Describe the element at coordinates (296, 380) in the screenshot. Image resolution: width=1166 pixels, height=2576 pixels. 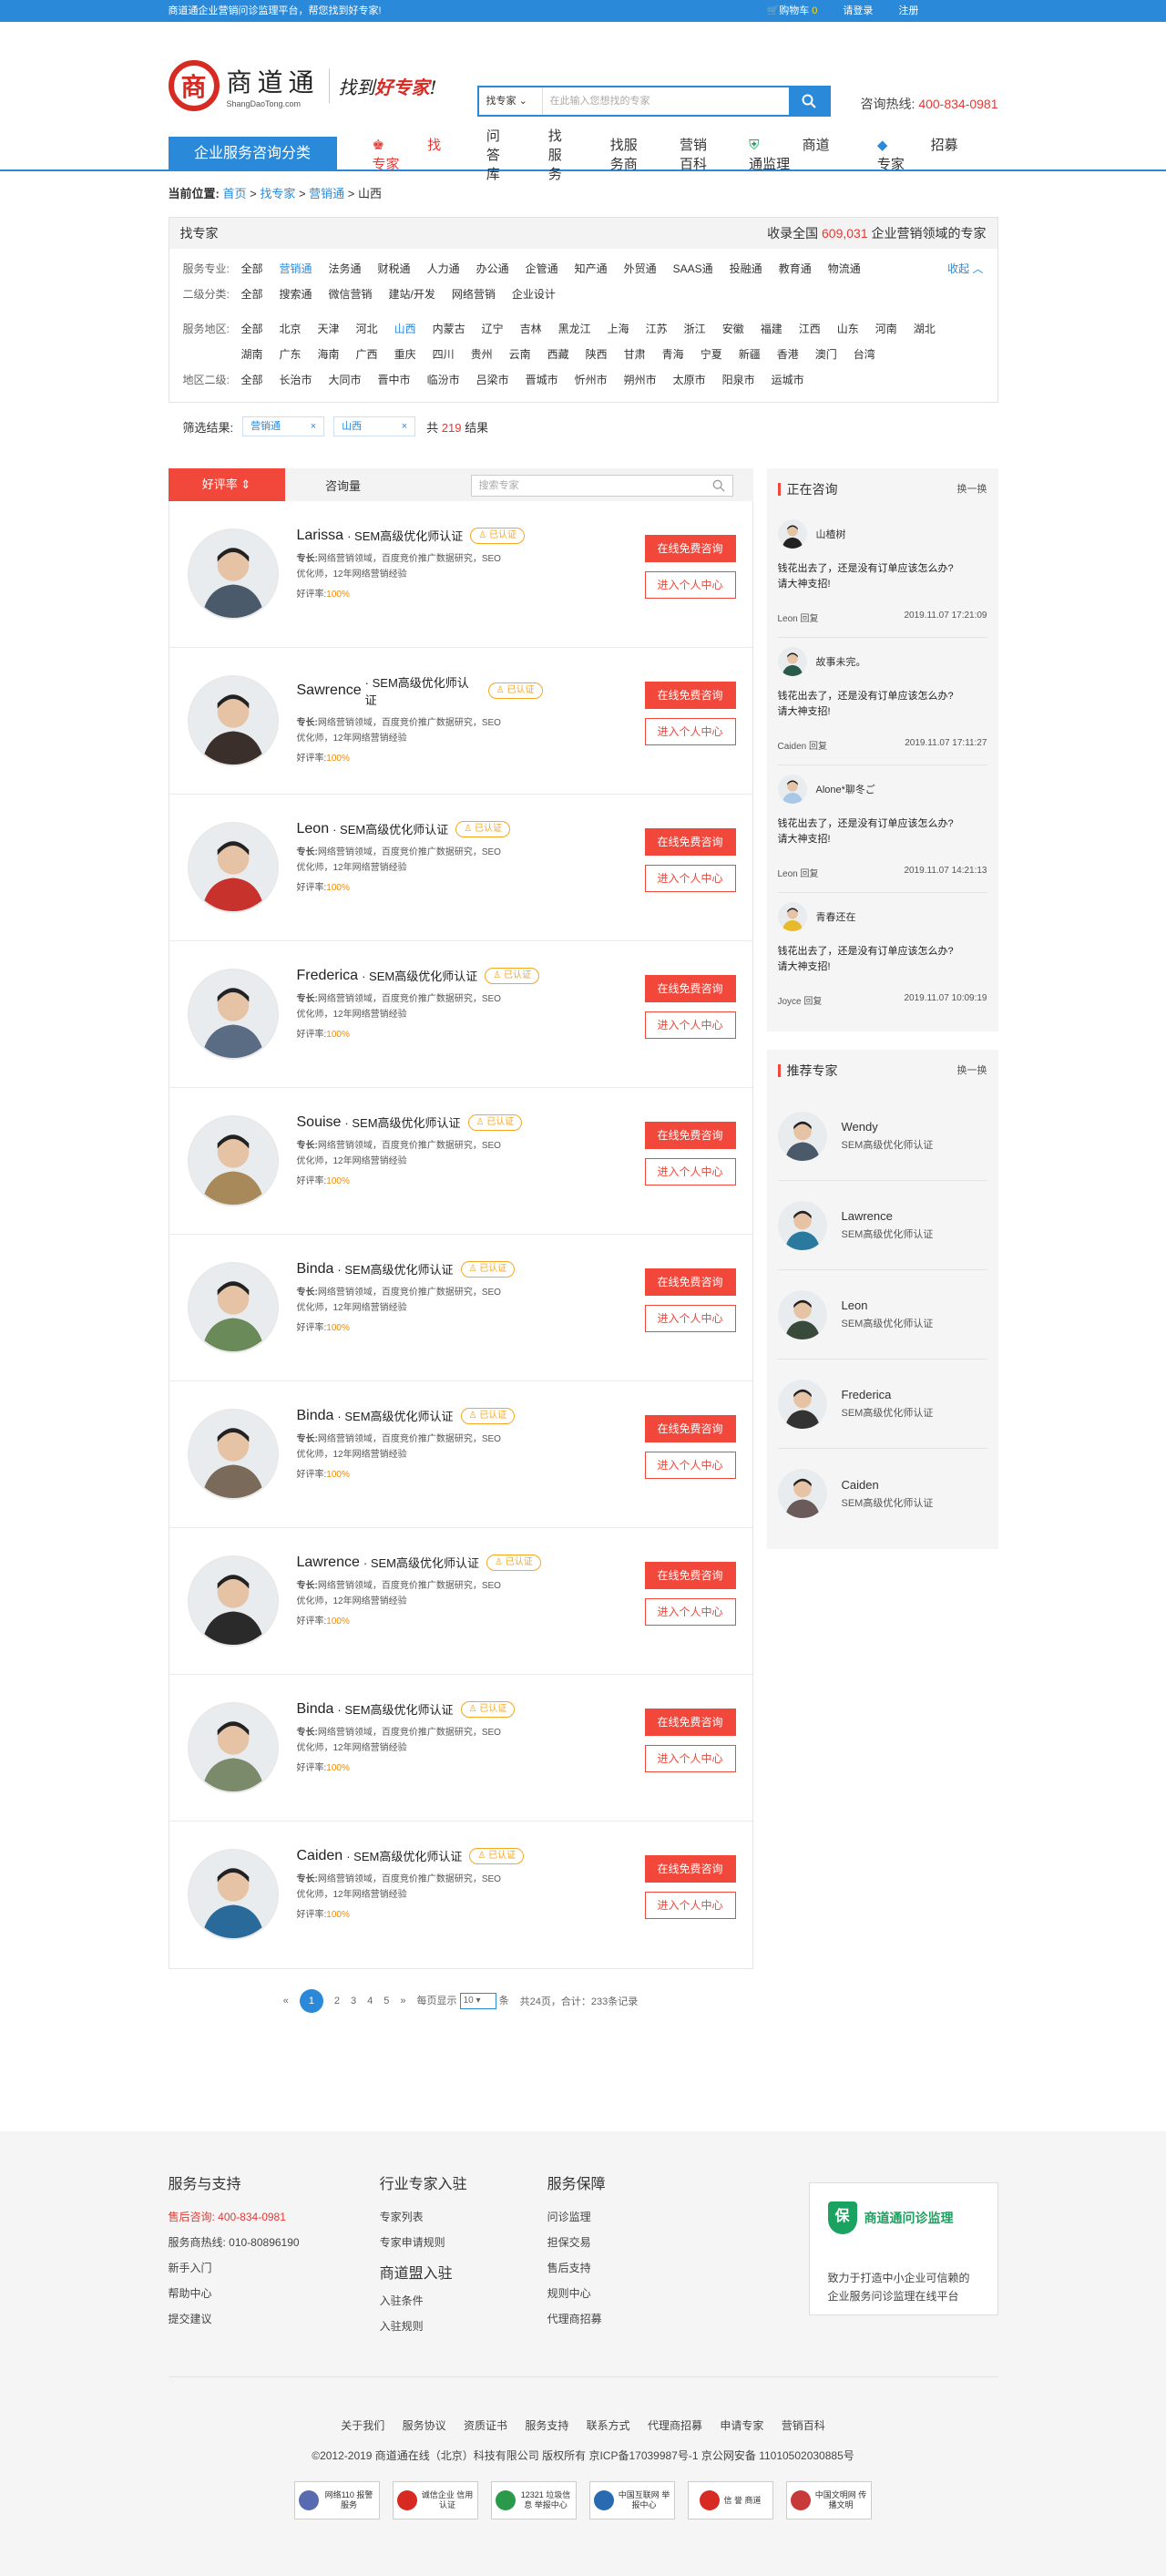
I see `filter-option: 长治市` at that location.